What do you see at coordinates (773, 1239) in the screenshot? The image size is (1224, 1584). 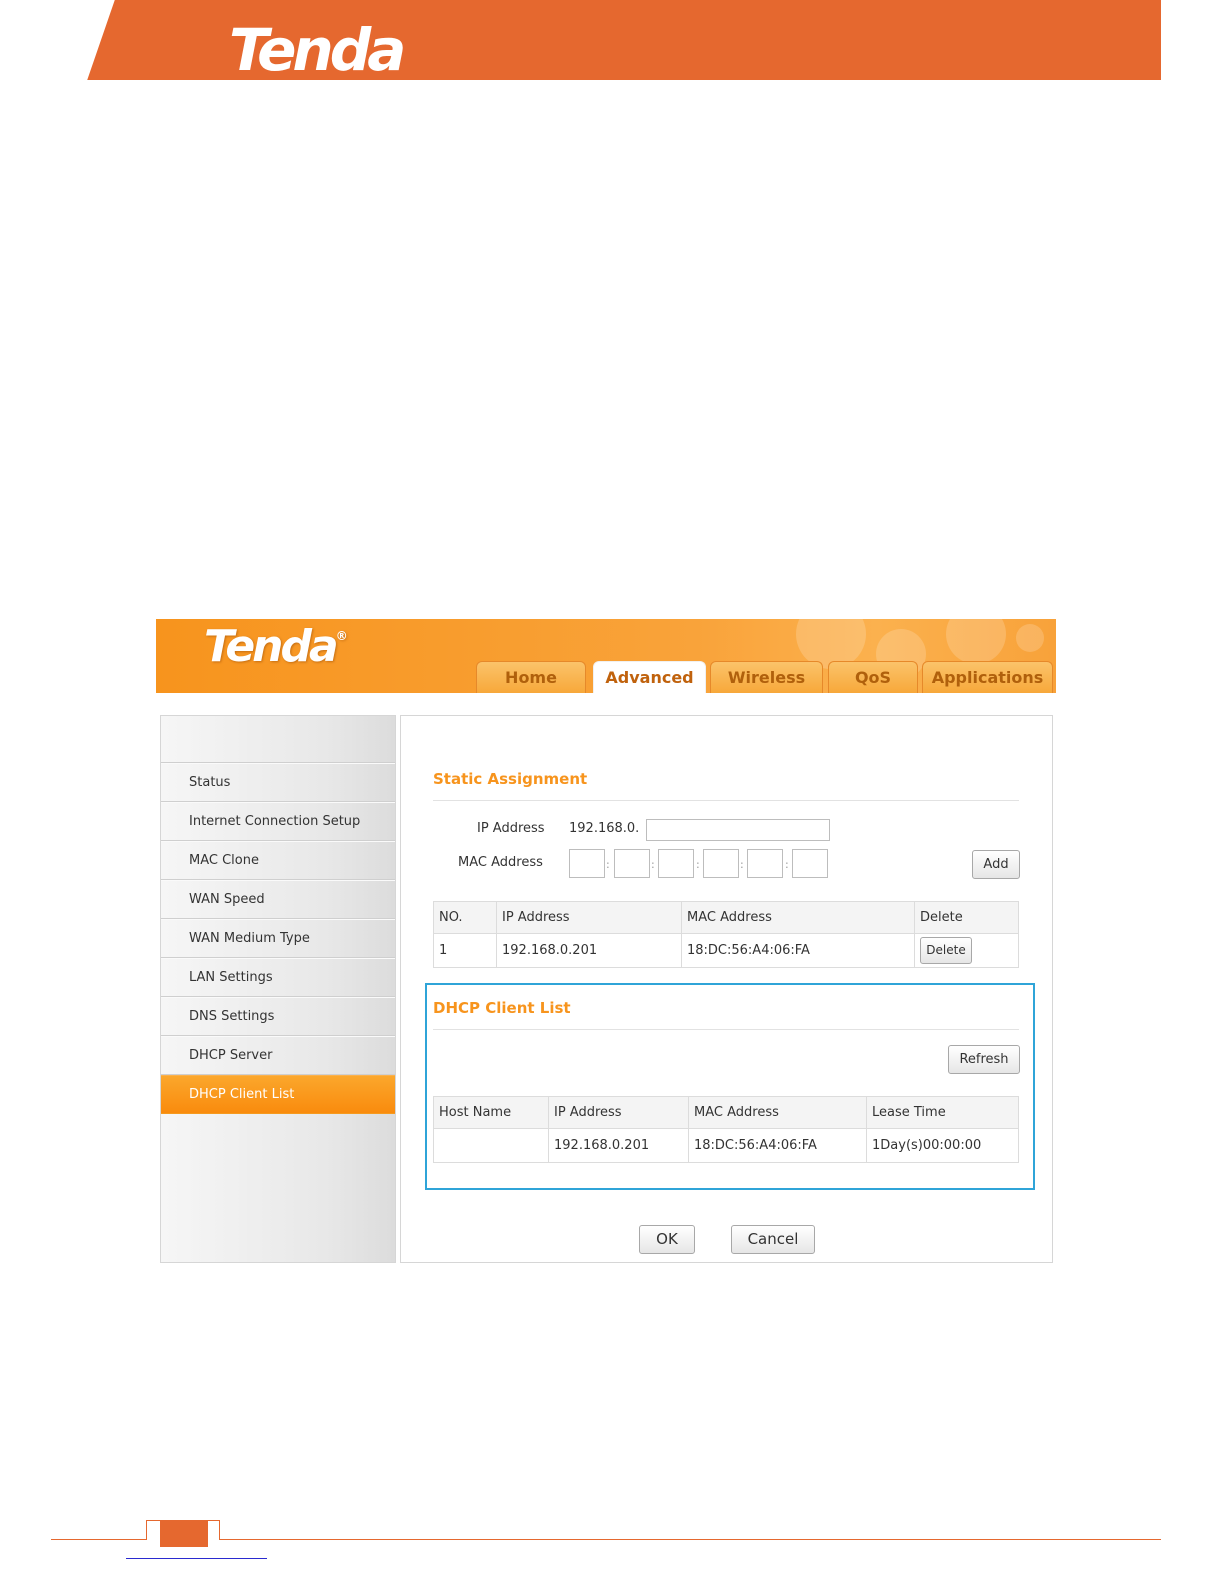 I see `cancel-button: Cancel` at bounding box center [773, 1239].